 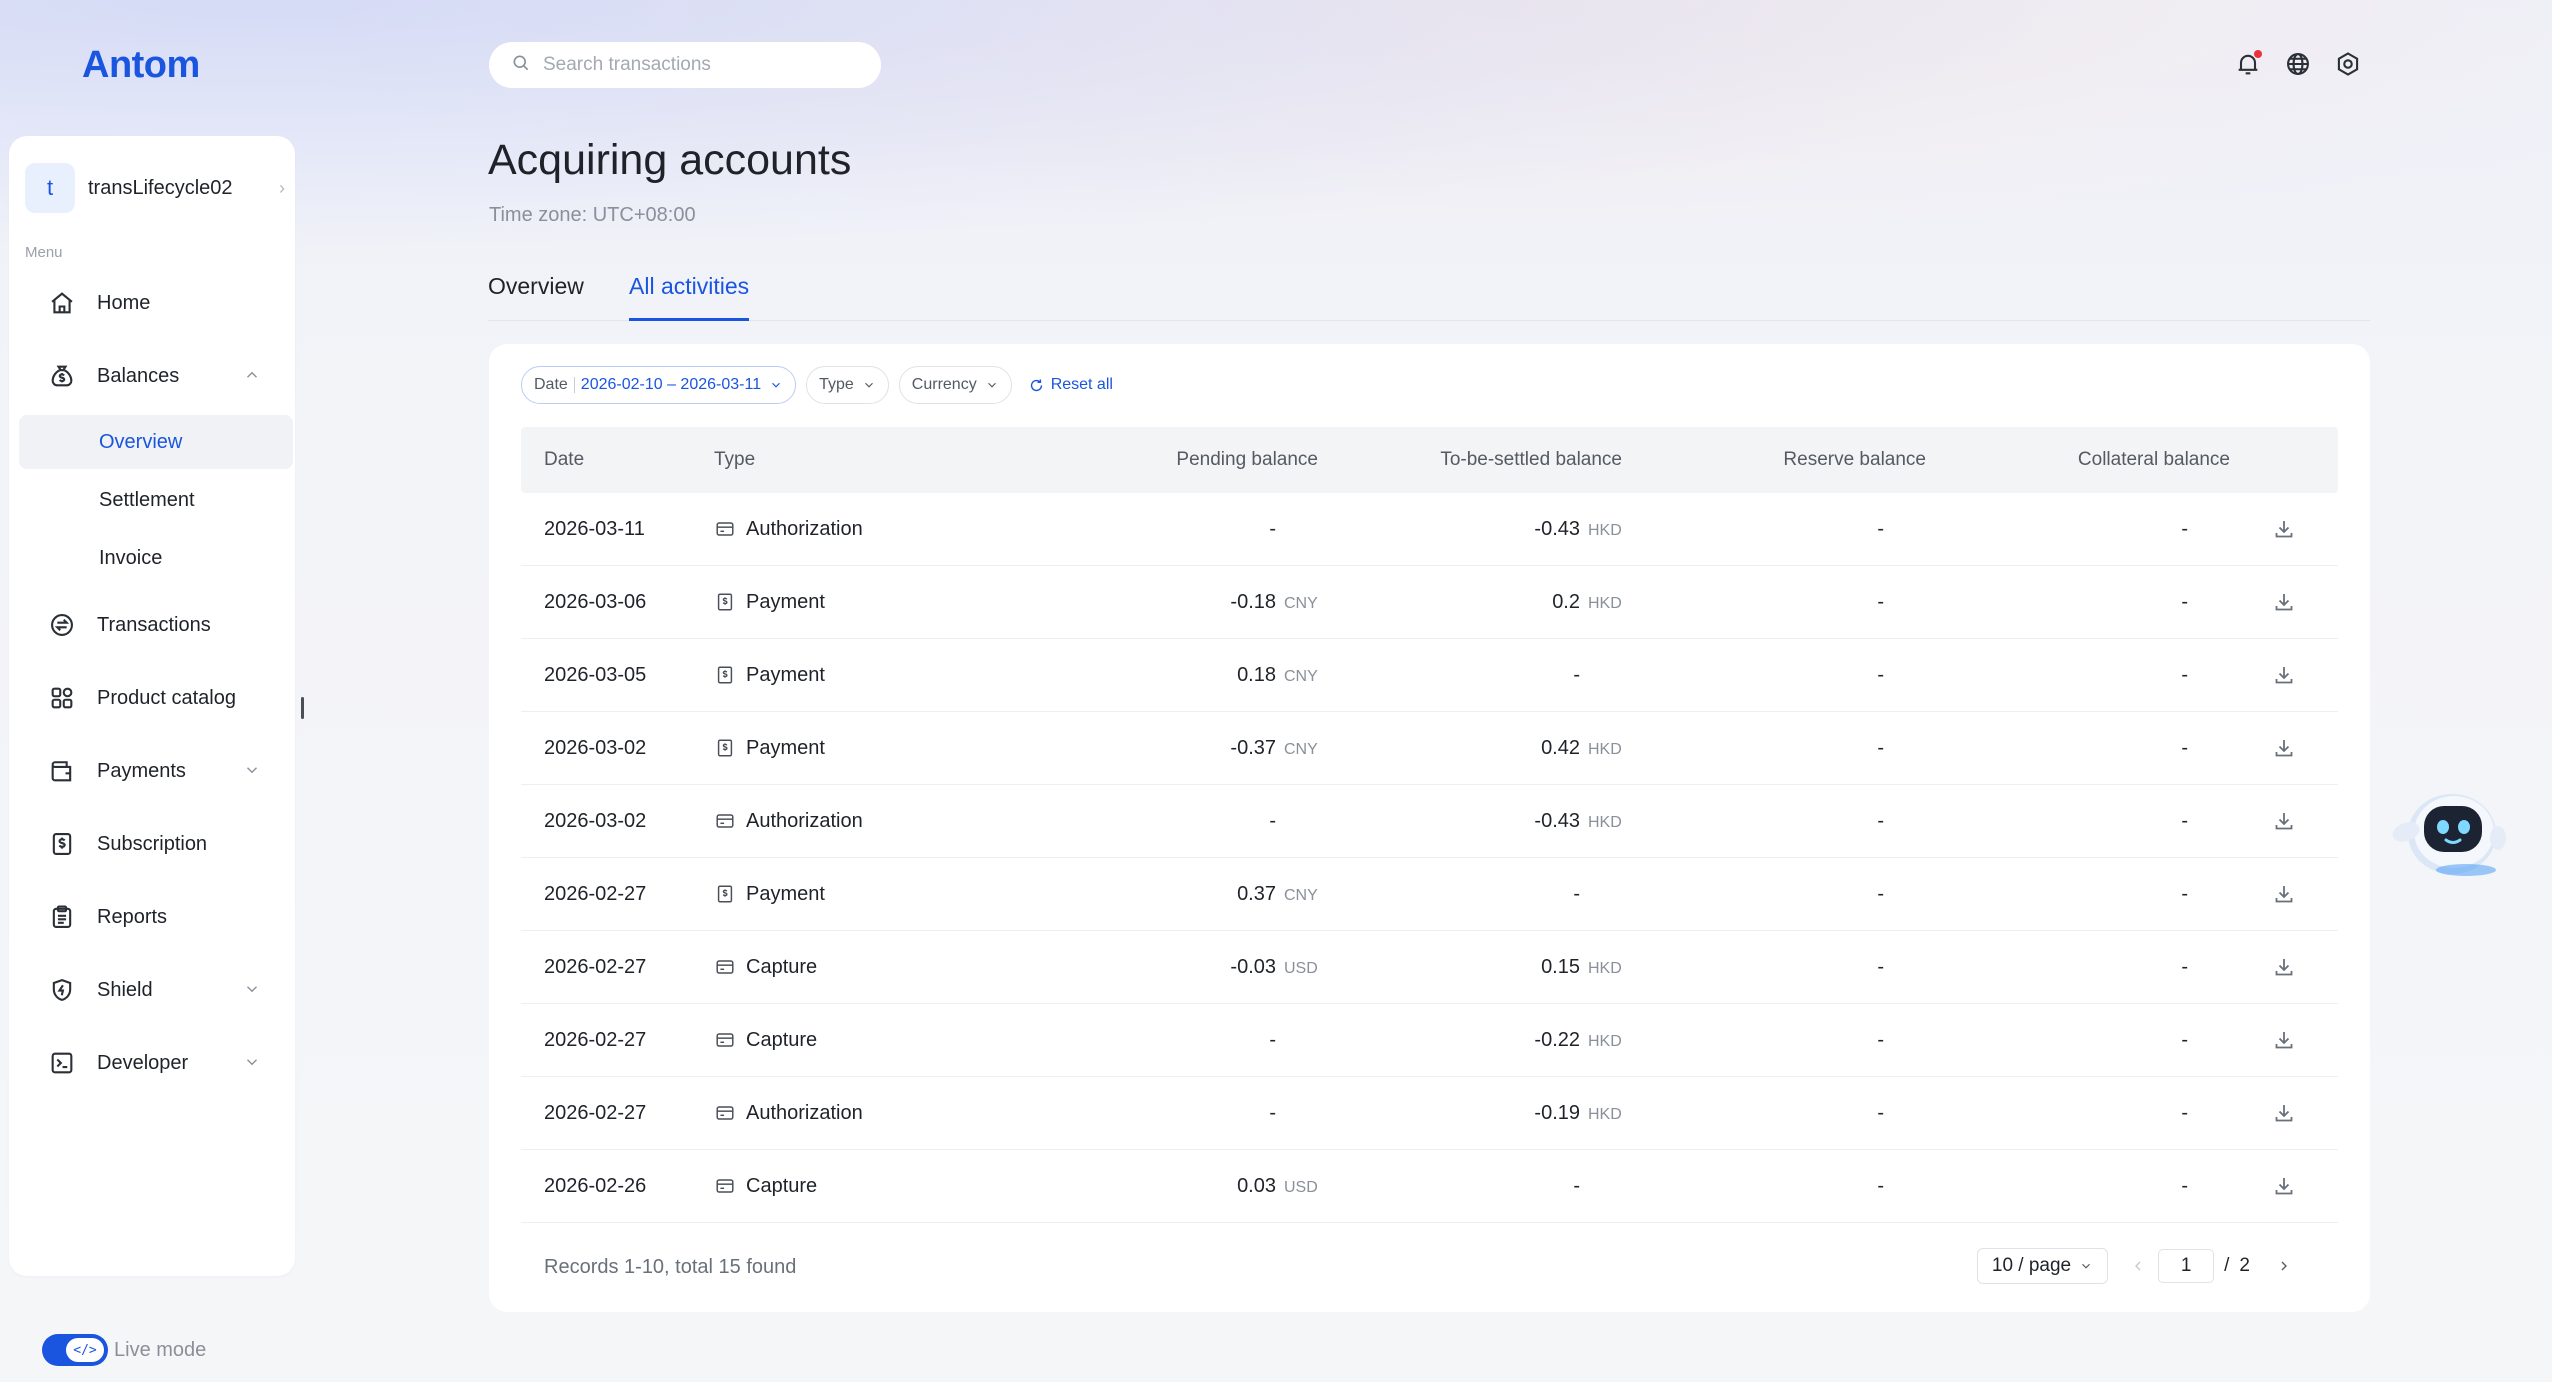 I want to click on pagination: 10 / page / 2, so click(x=2140, y=1266).